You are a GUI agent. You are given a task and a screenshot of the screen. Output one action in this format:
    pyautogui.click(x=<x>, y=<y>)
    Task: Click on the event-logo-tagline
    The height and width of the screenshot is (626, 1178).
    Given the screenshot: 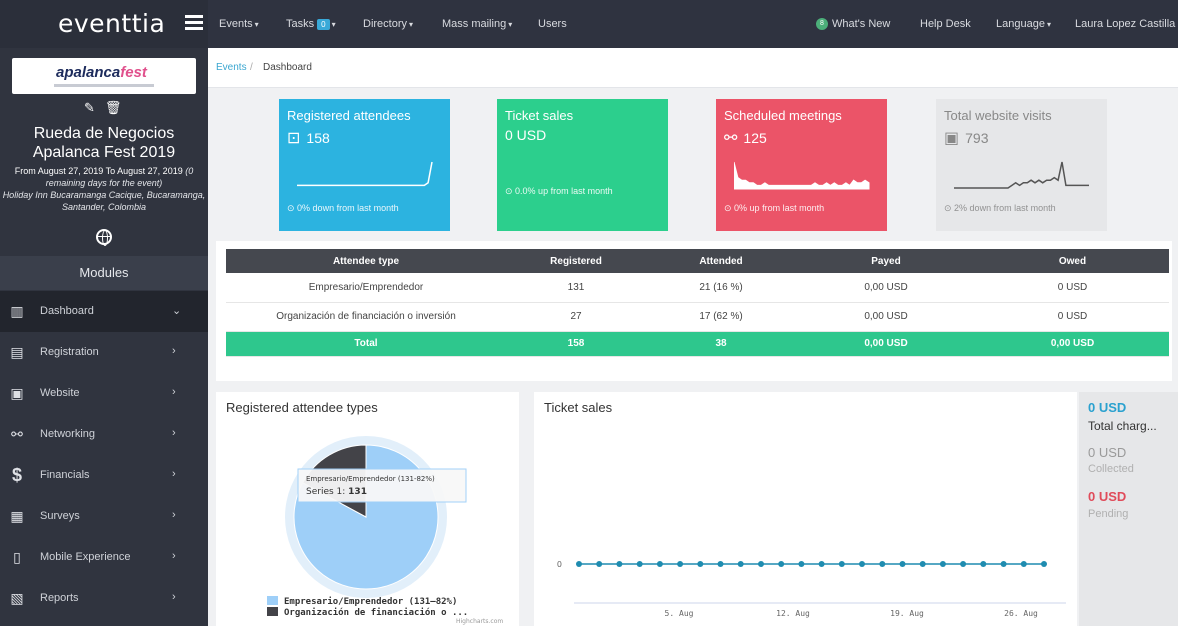 What is the action you would take?
    pyautogui.click(x=104, y=85)
    